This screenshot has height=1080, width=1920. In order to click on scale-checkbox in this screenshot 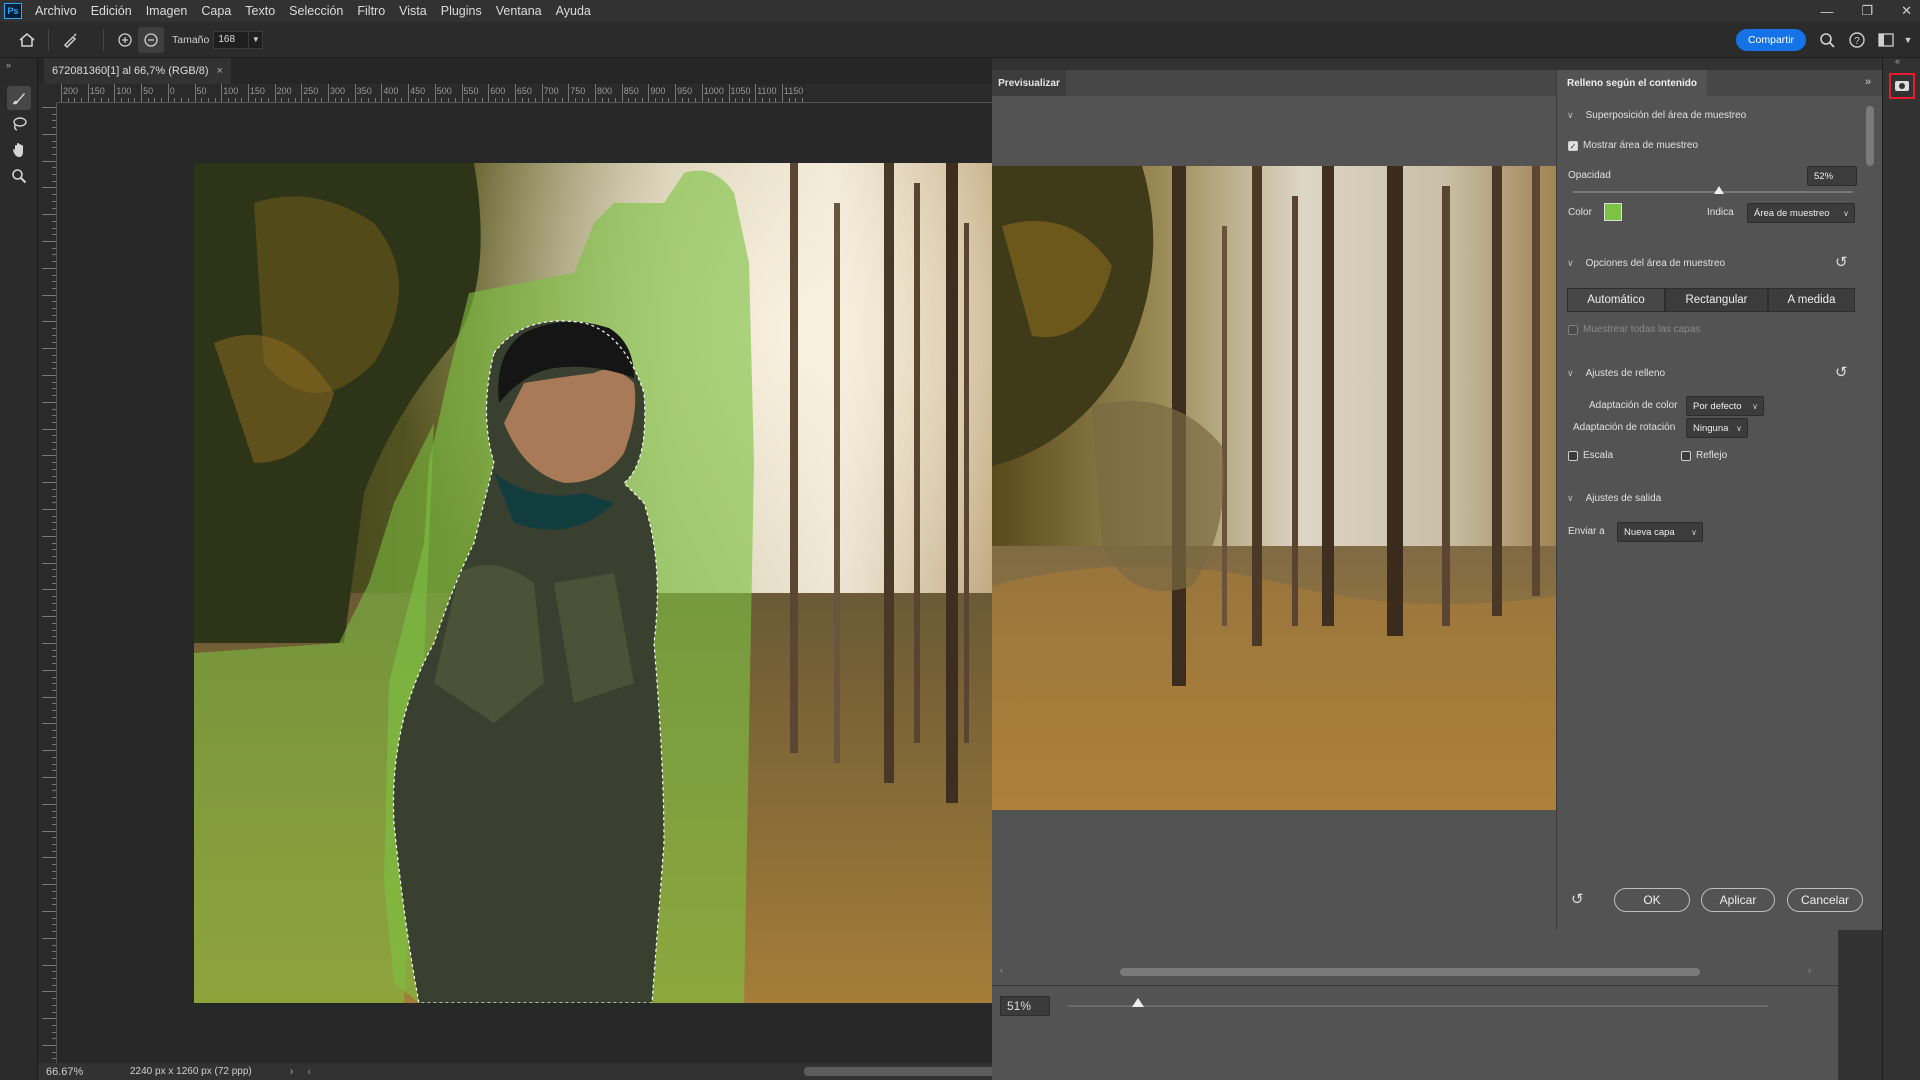, I will do `click(1573, 456)`.